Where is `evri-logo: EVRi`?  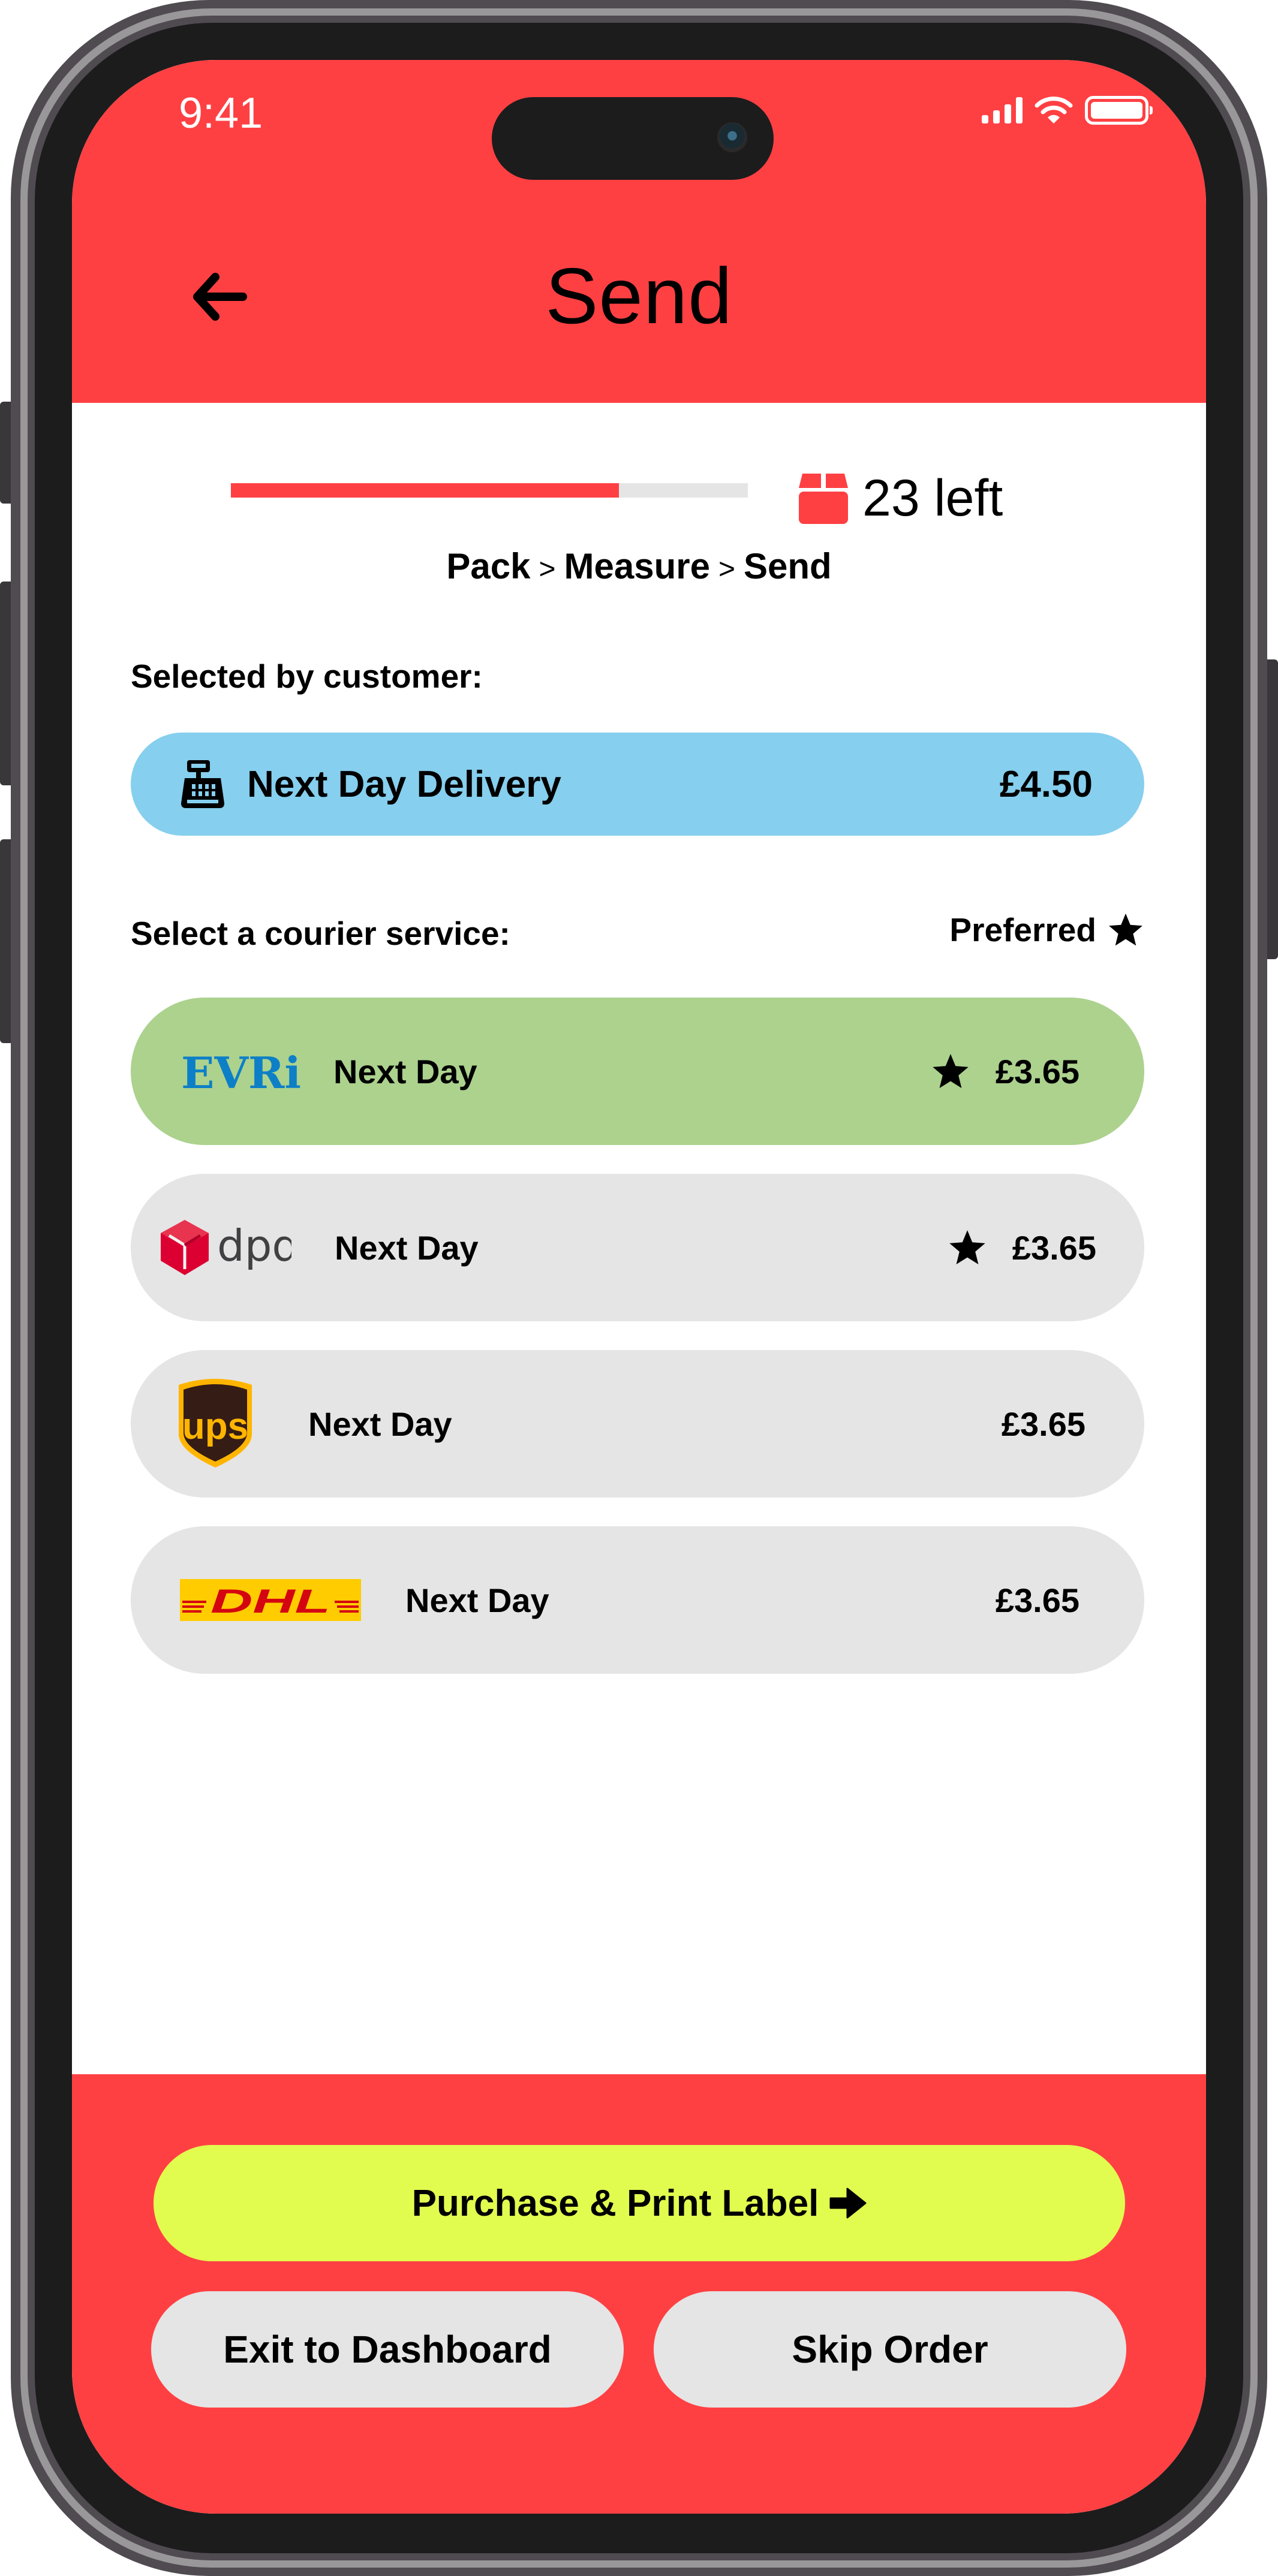
evri-logo: EVRi is located at coordinates (241, 1071).